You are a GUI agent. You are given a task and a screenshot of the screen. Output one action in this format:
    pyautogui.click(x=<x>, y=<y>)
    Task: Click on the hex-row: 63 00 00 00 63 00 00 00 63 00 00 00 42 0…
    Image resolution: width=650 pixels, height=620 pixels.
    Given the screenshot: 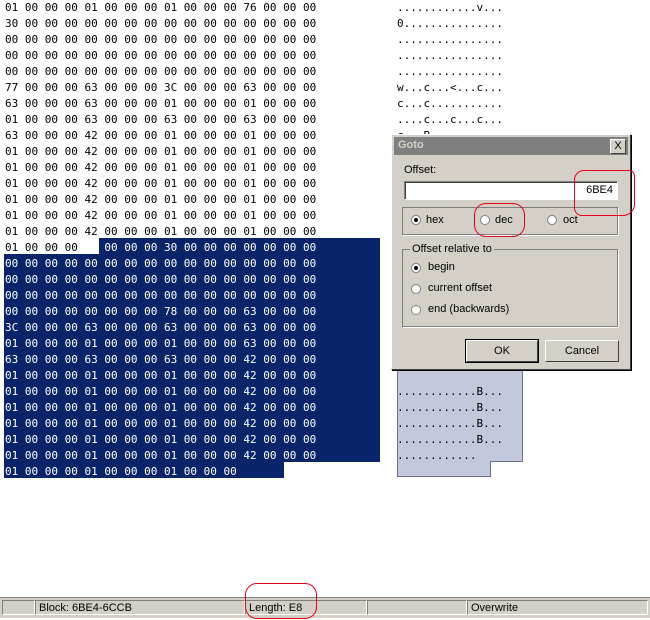 What is the action you would take?
    pyautogui.click(x=160, y=360)
    